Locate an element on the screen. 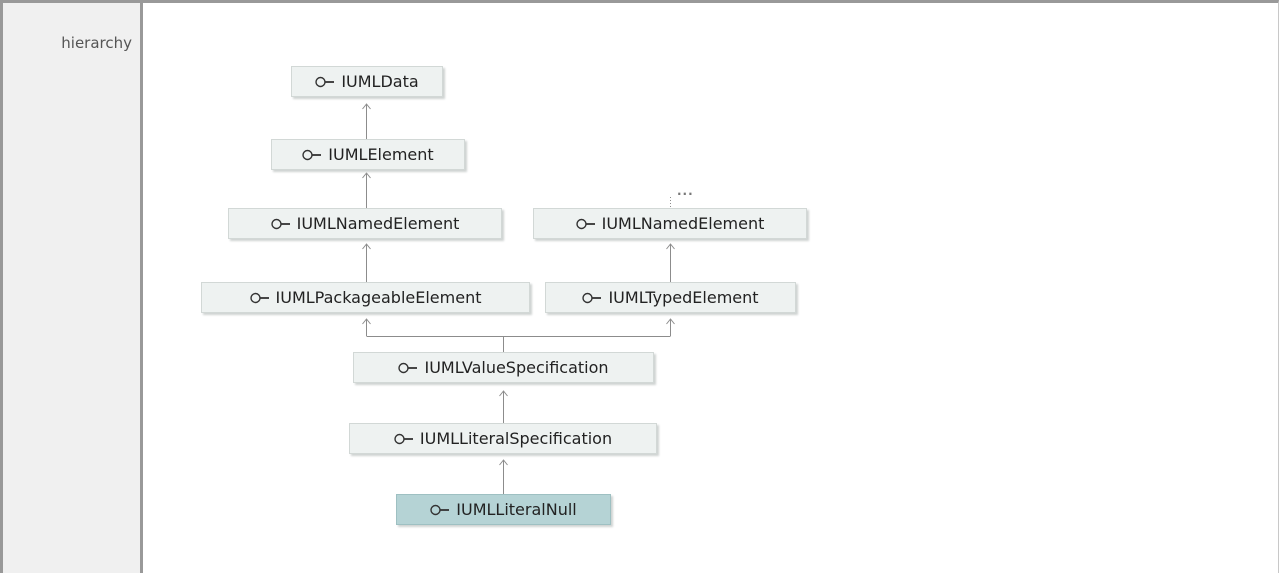 Image resolution: width=1279 pixels, height=573 pixels. node-iumltypedelement: IUMLTypedElement is located at coordinates (670, 297).